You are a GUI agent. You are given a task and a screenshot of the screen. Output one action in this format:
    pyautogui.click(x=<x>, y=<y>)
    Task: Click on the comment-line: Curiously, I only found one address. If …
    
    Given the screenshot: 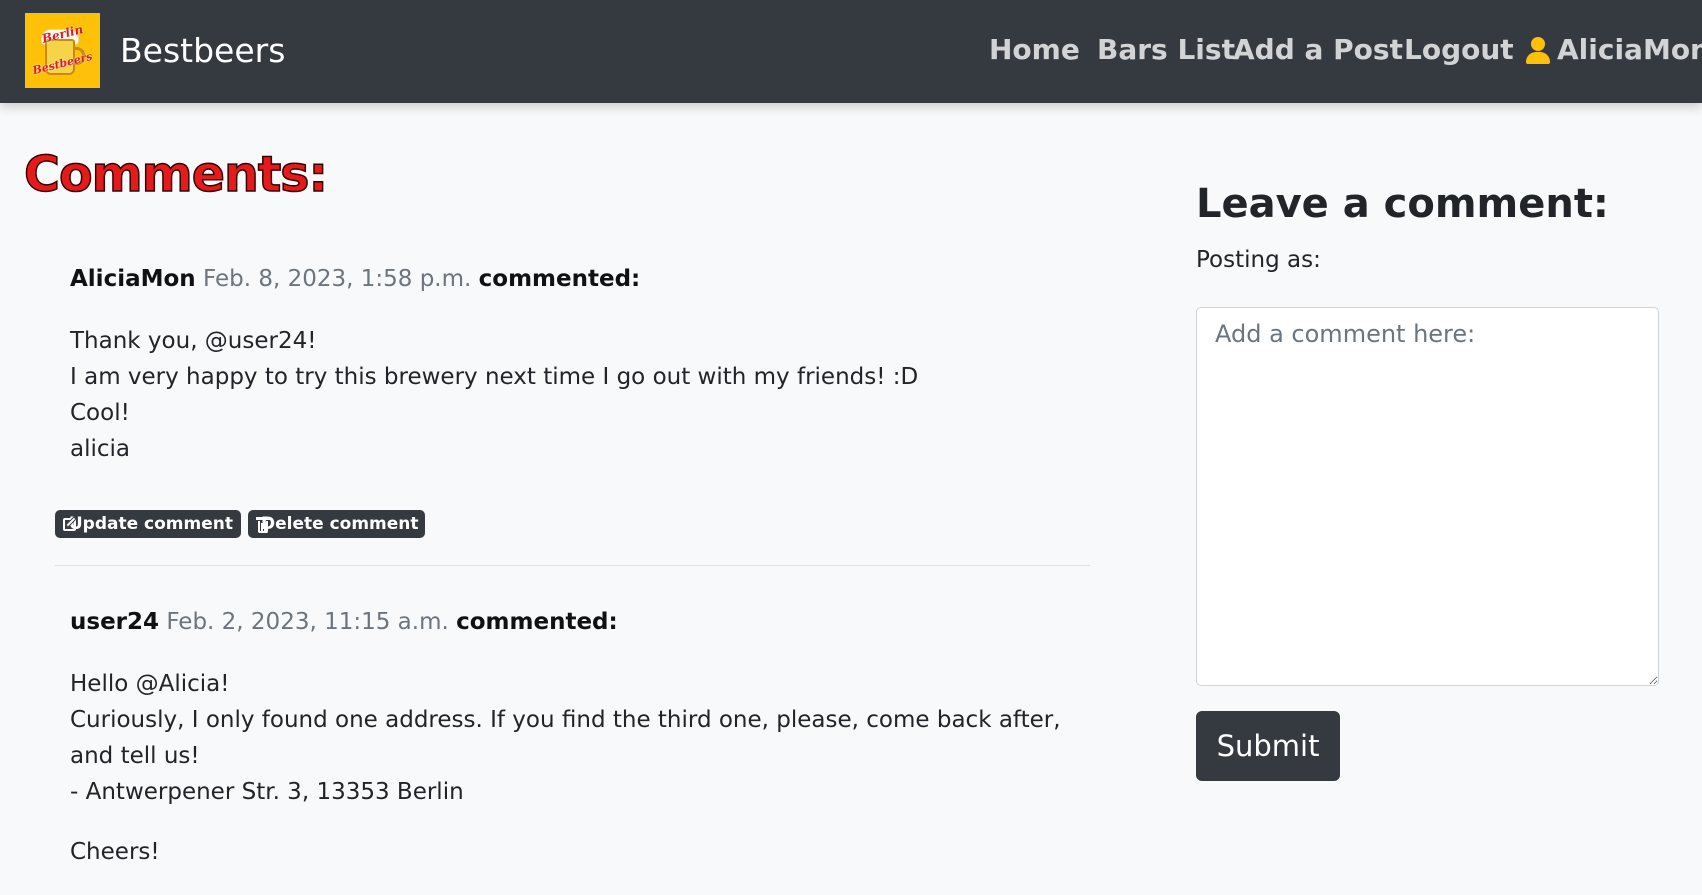 What is the action you would take?
    pyautogui.click(x=565, y=738)
    